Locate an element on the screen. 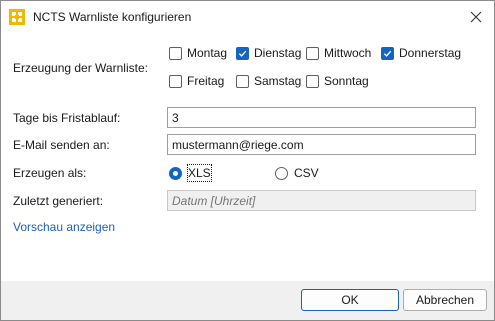 The width and height of the screenshot is (495, 321). radio-xls: XLS is located at coordinates (190, 173).